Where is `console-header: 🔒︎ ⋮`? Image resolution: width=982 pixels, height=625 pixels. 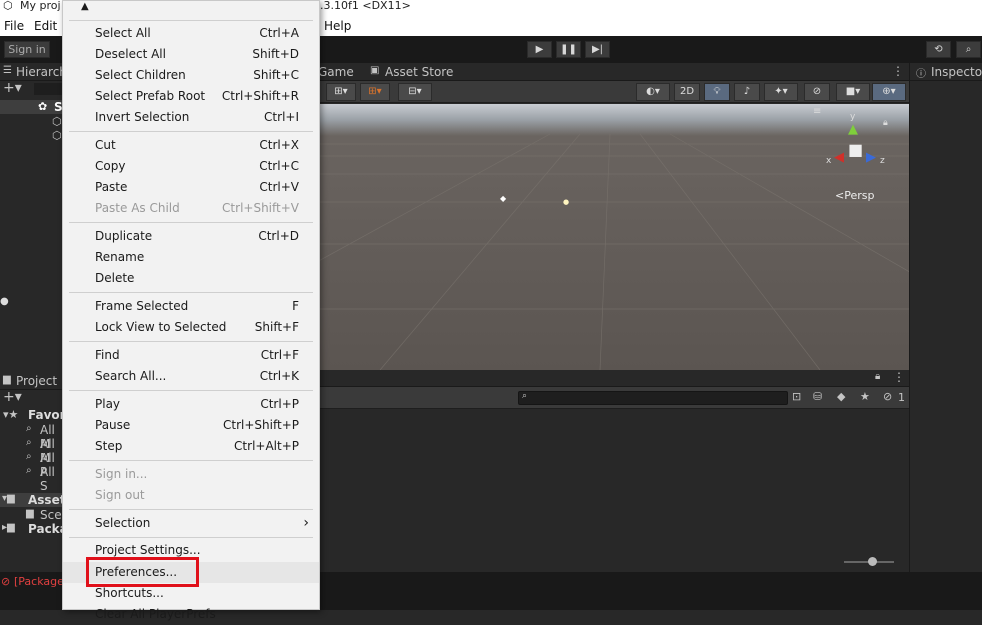
console-header: 🔒︎ ⋮ is located at coordinates (614, 378).